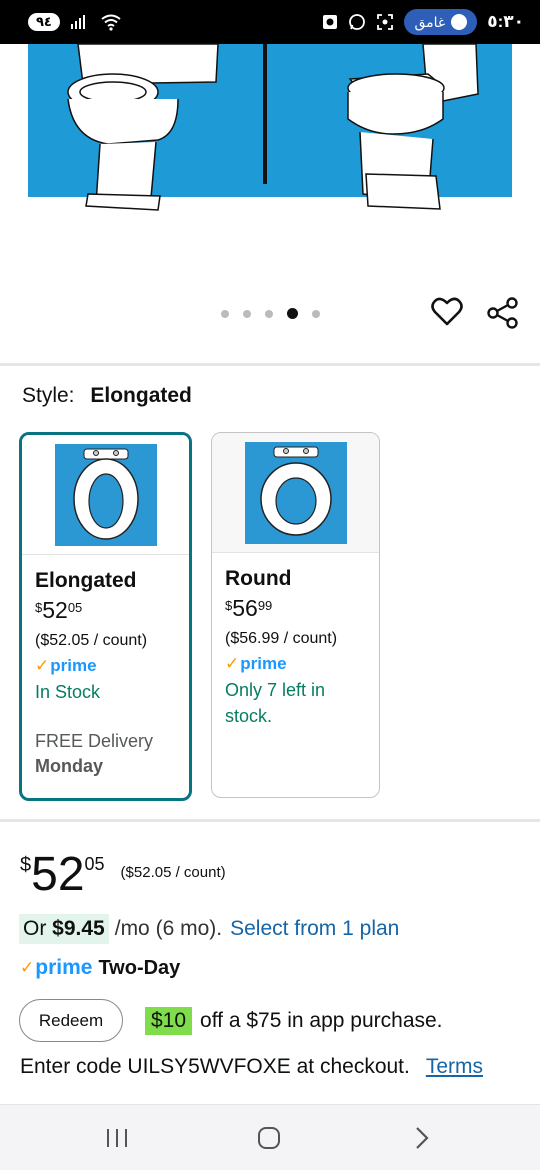 Image resolution: width=540 pixels, height=1170 pixels. I want to click on style-label: Style:, so click(48, 395).